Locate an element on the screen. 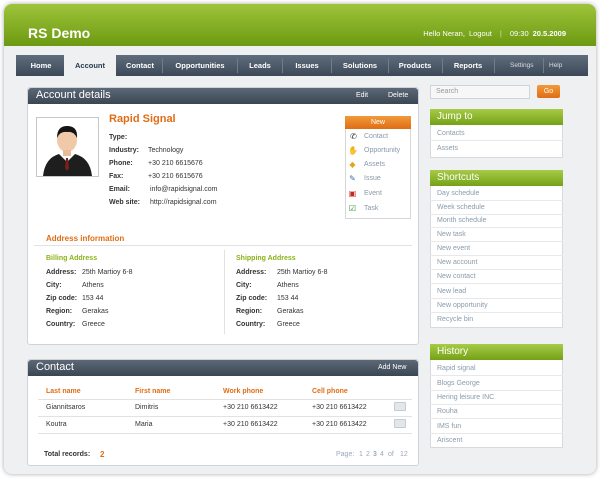  col-cell-phone: Cell phone is located at coordinates (330, 391).